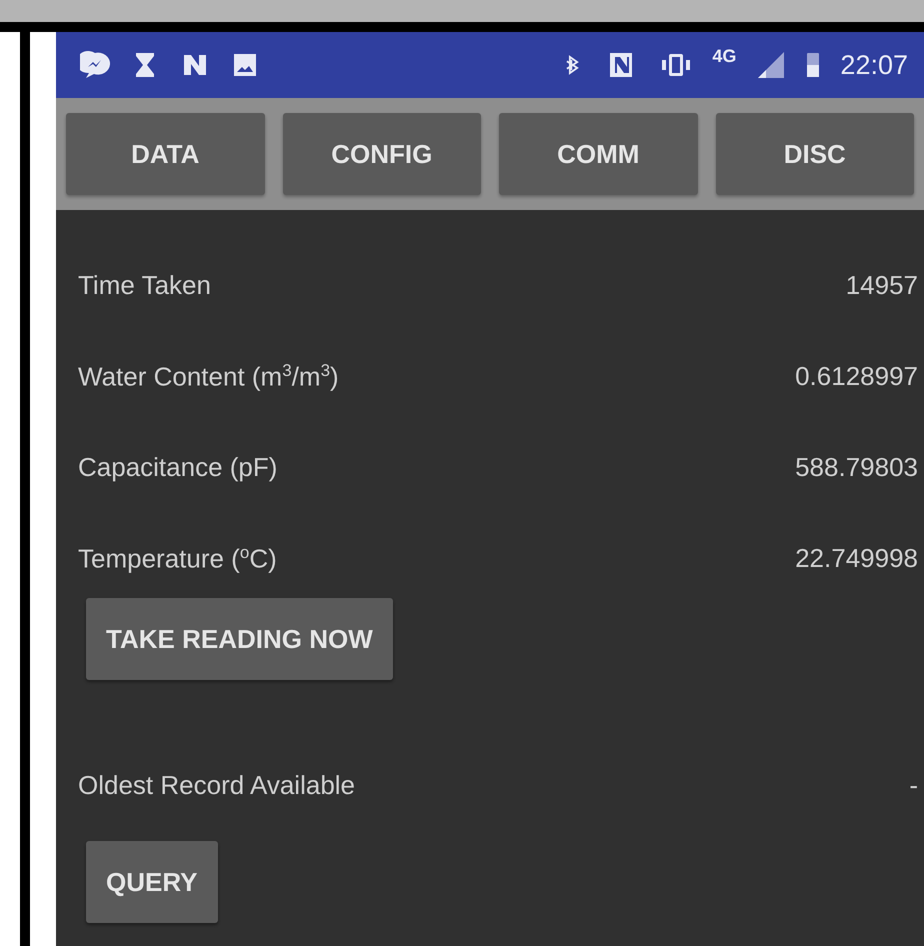  Describe the element at coordinates (724, 56) in the screenshot. I see `network-type: 4G` at that location.